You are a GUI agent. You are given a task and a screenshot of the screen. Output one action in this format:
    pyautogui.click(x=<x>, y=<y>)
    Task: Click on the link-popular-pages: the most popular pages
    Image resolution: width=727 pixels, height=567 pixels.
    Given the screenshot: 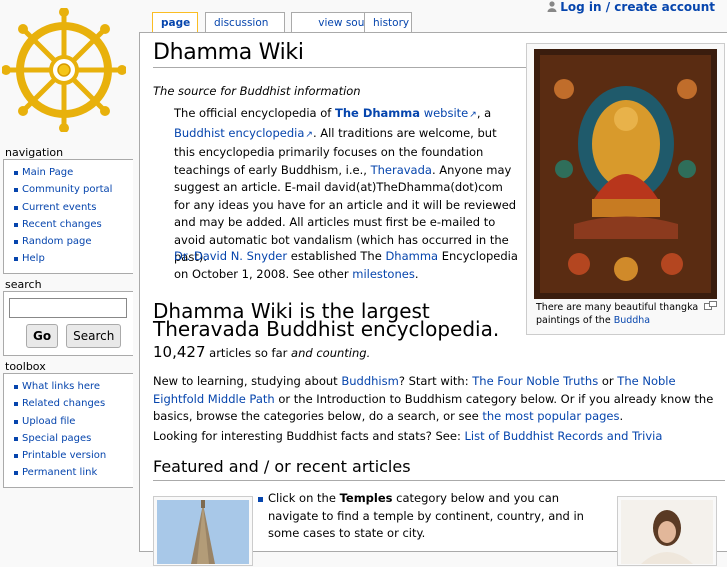 What is the action you would take?
    pyautogui.click(x=550, y=416)
    